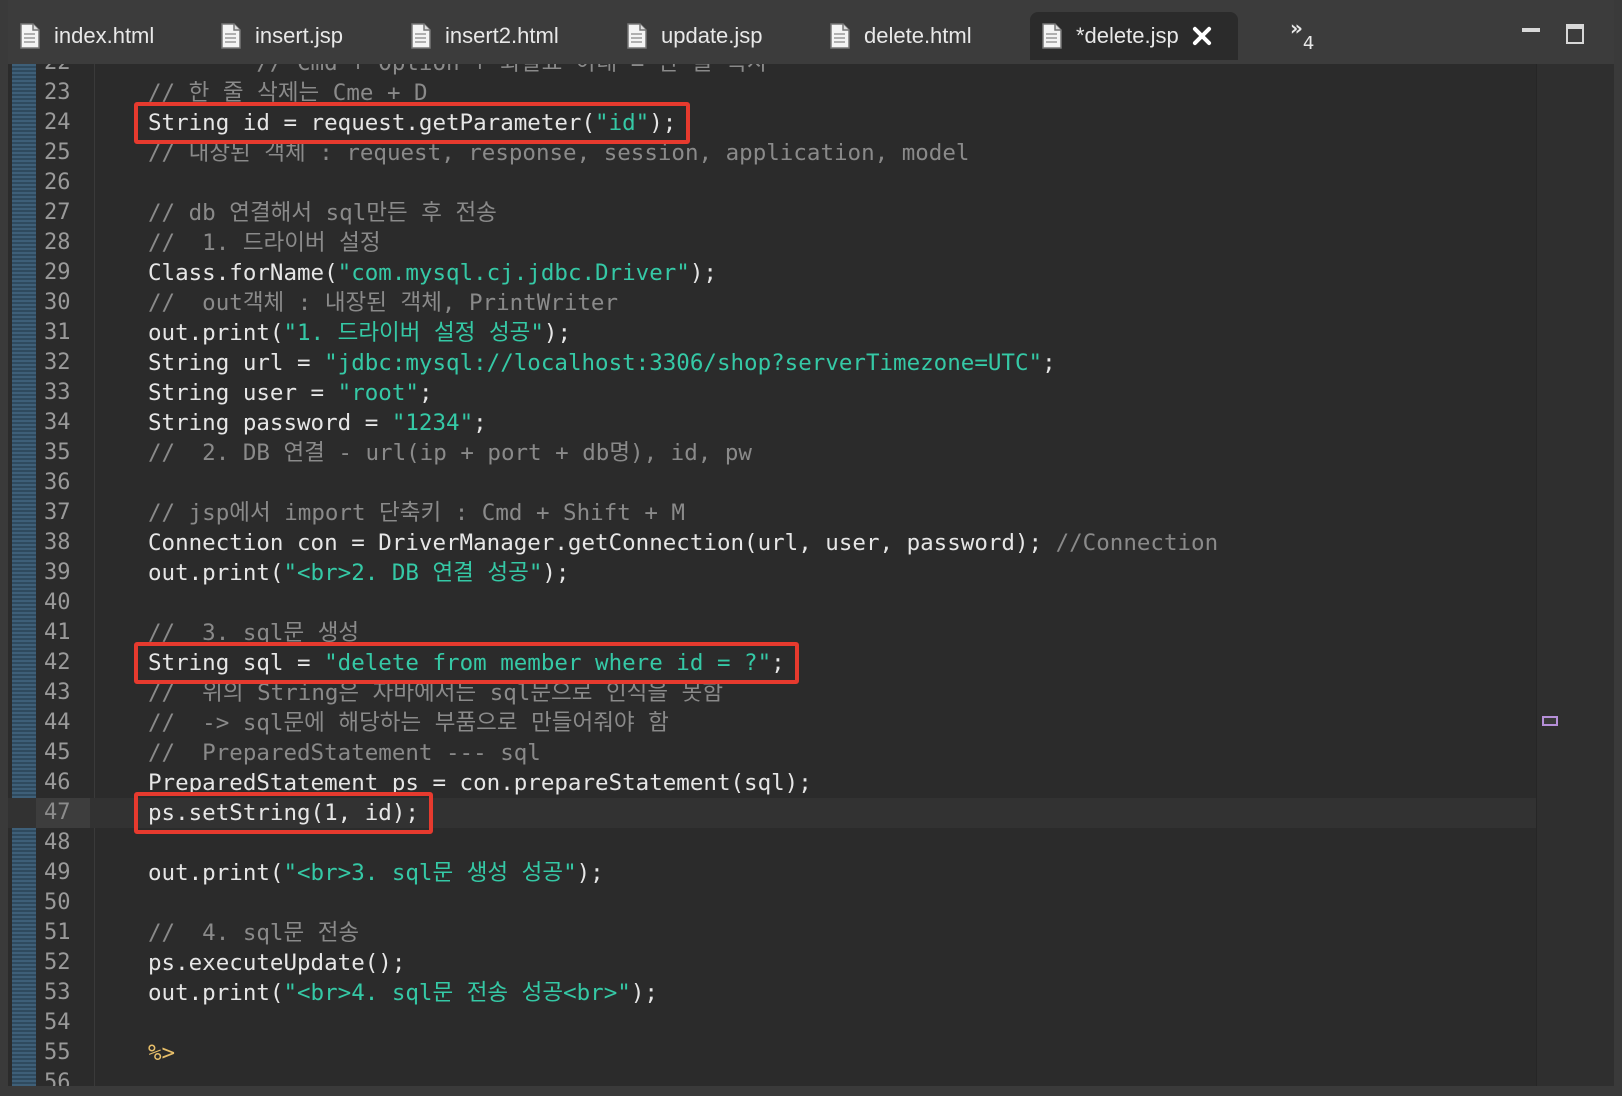 This screenshot has width=1622, height=1096. Describe the element at coordinates (408, 723) in the screenshot. I see `code-text: // -> sql문에 해당하는 부품으로 만들어줘야 함` at that location.